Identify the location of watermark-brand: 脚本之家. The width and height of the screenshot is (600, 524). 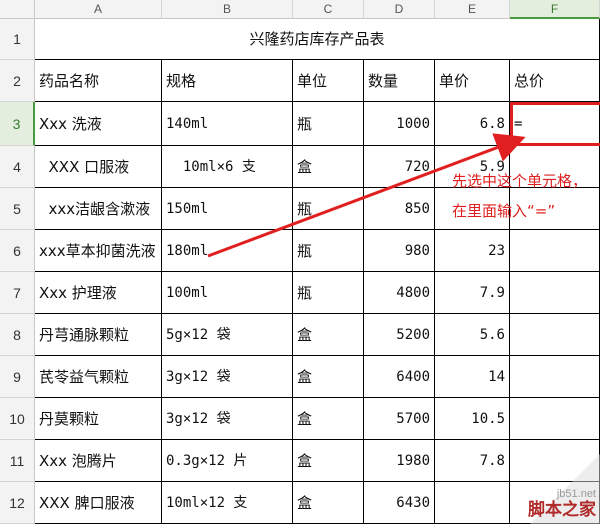
(562, 510).